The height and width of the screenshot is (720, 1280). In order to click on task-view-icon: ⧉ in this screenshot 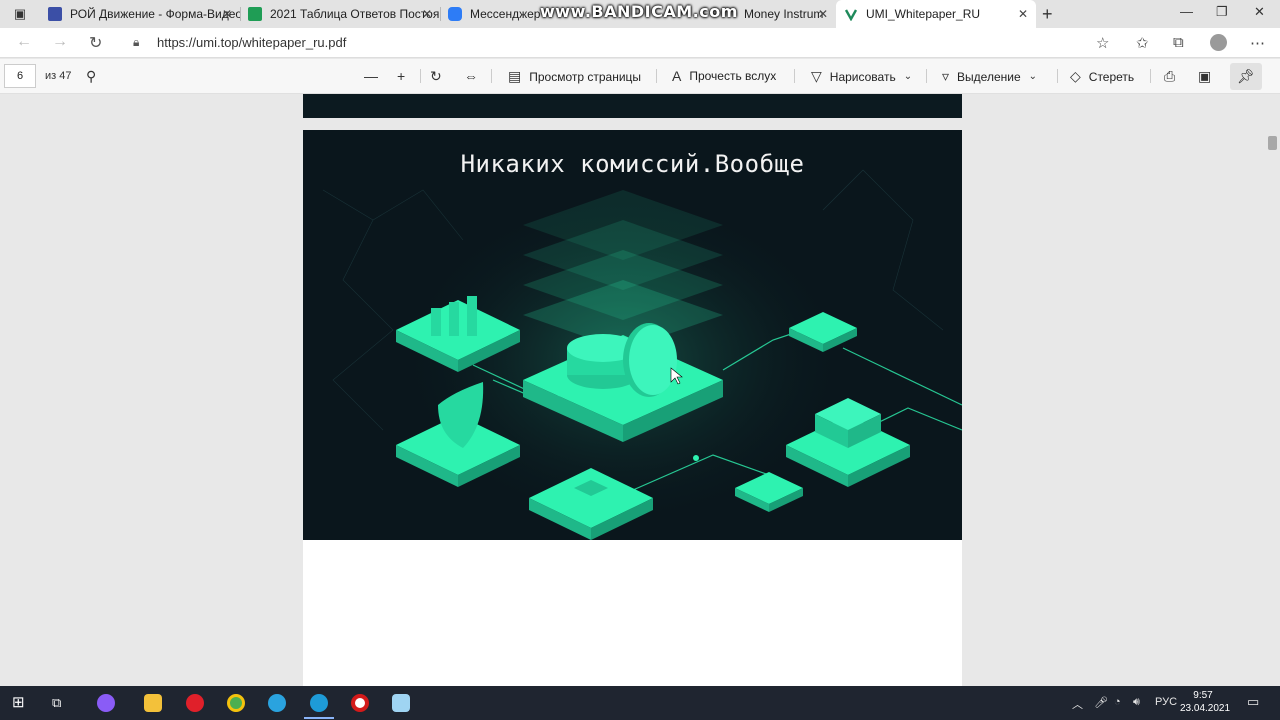, I will do `click(61, 703)`.